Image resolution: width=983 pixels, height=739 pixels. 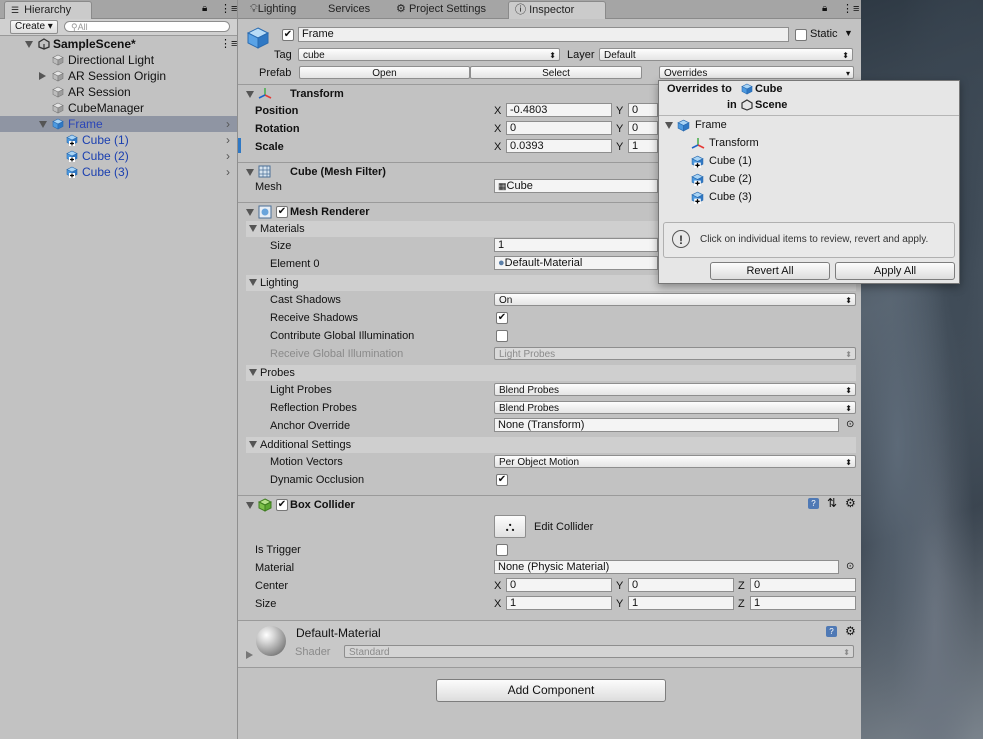 I want to click on tab-project-settings: ⚙ Project Settings, so click(x=441, y=9).